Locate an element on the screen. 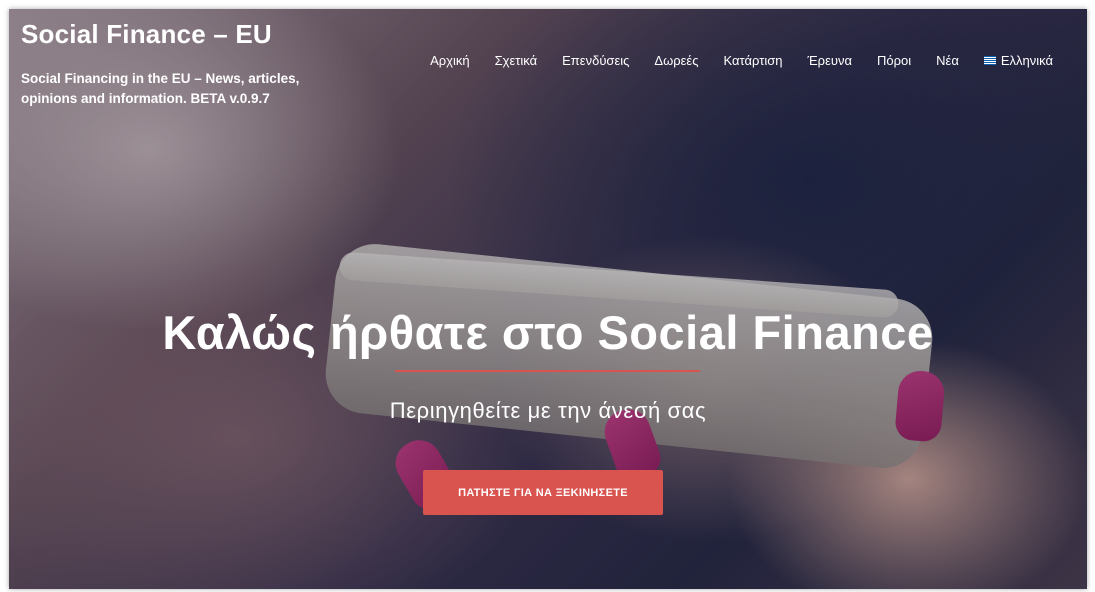  nav-item-label: Δωρεές is located at coordinates (676, 60).